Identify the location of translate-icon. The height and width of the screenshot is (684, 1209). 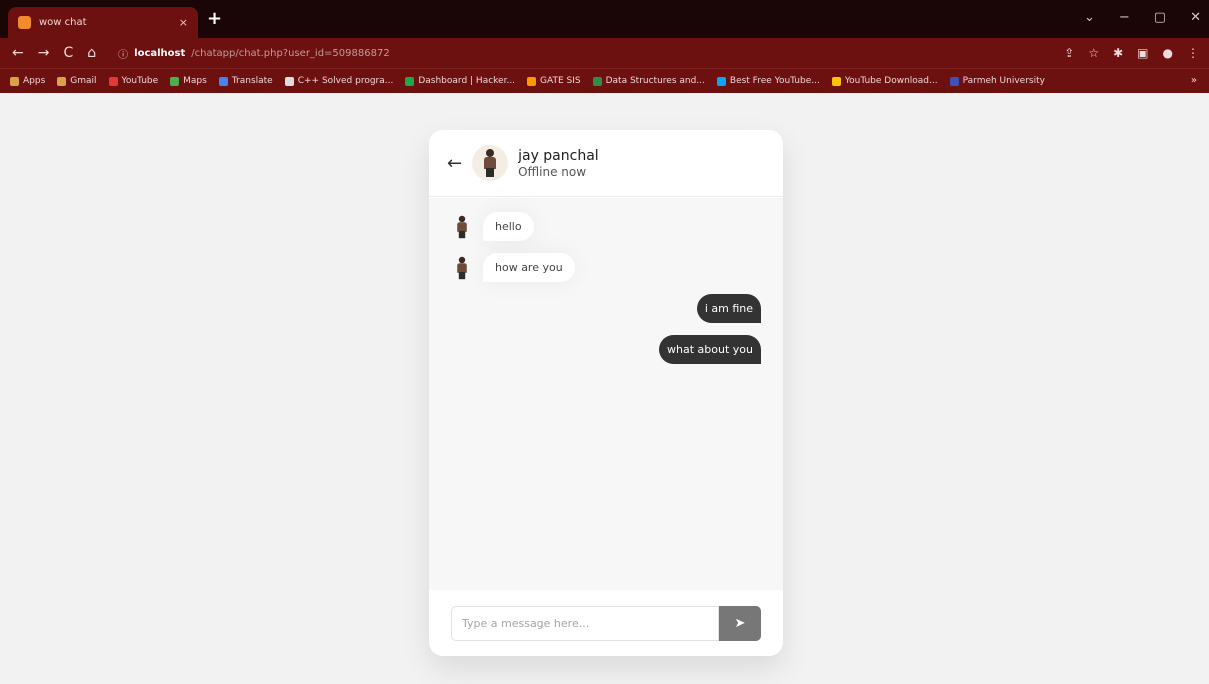
(223, 81).